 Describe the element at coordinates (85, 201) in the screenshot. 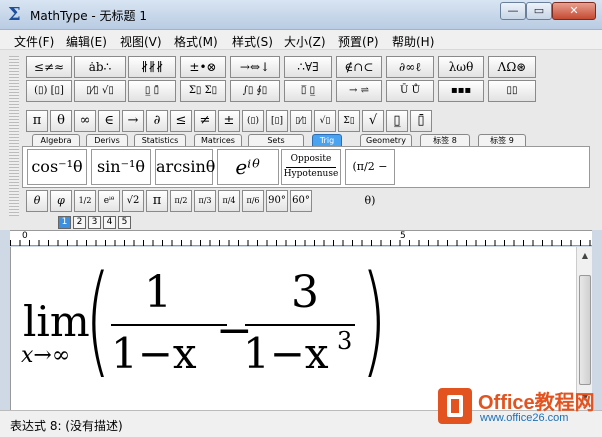

I see `small-half: 1/2` at that location.